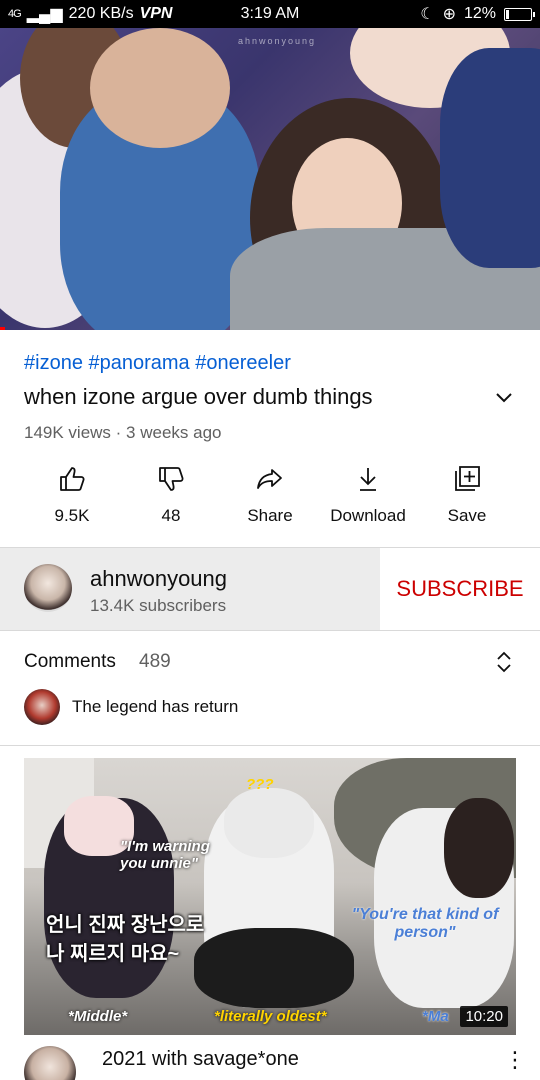 The image size is (540, 1080). What do you see at coordinates (467, 478) in the screenshot?
I see `add-to-playlist-icon` at bounding box center [467, 478].